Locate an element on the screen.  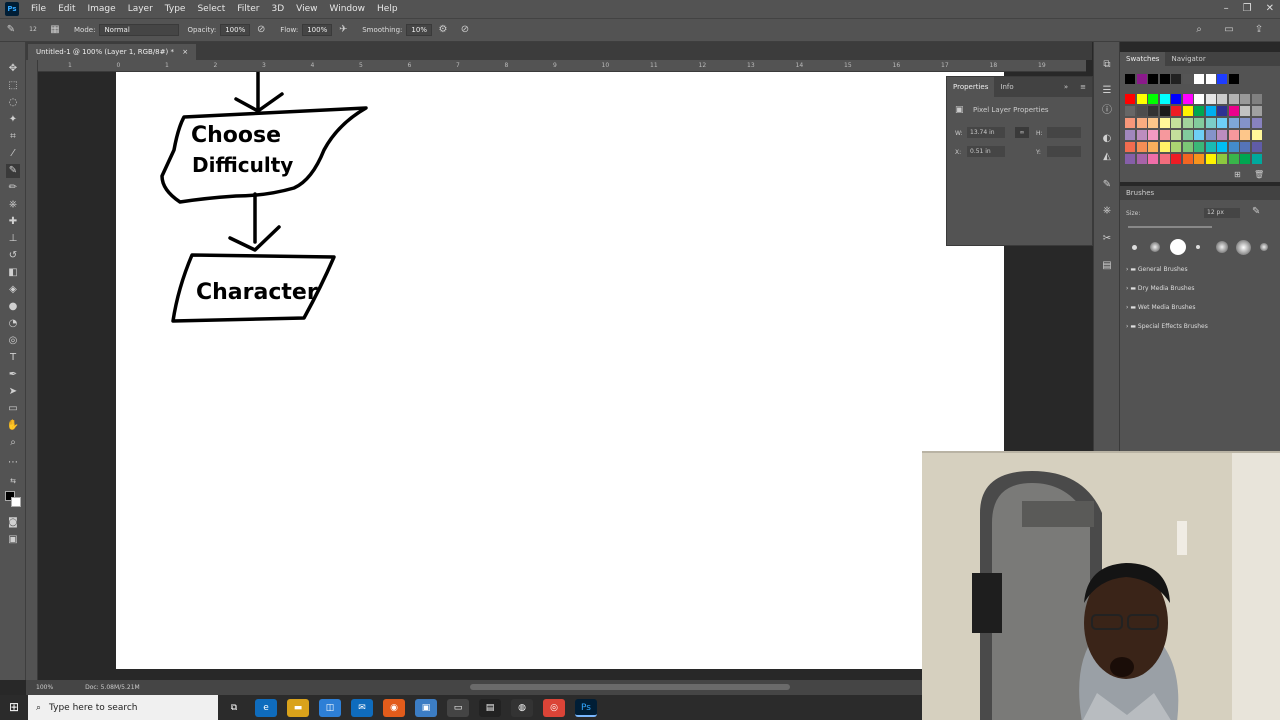
zoom-tool-icon: ⌕ is located at coordinates (13, 443).